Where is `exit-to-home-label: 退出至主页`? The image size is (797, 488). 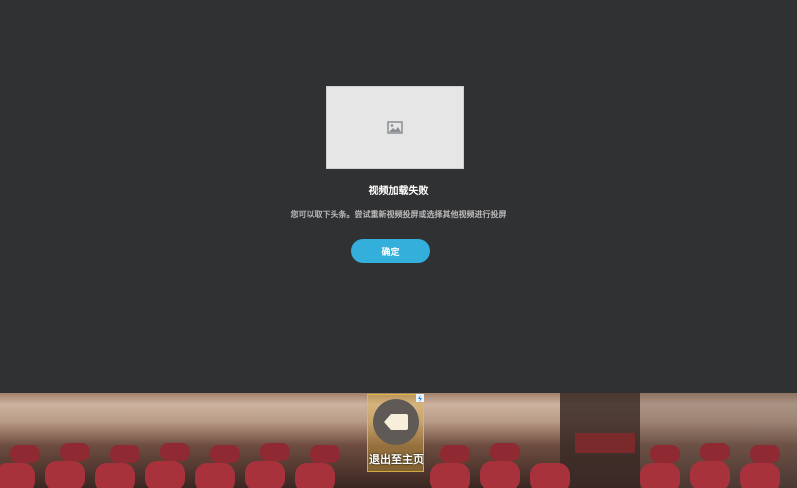
exit-to-home-label: 退出至主页 is located at coordinates (396, 459).